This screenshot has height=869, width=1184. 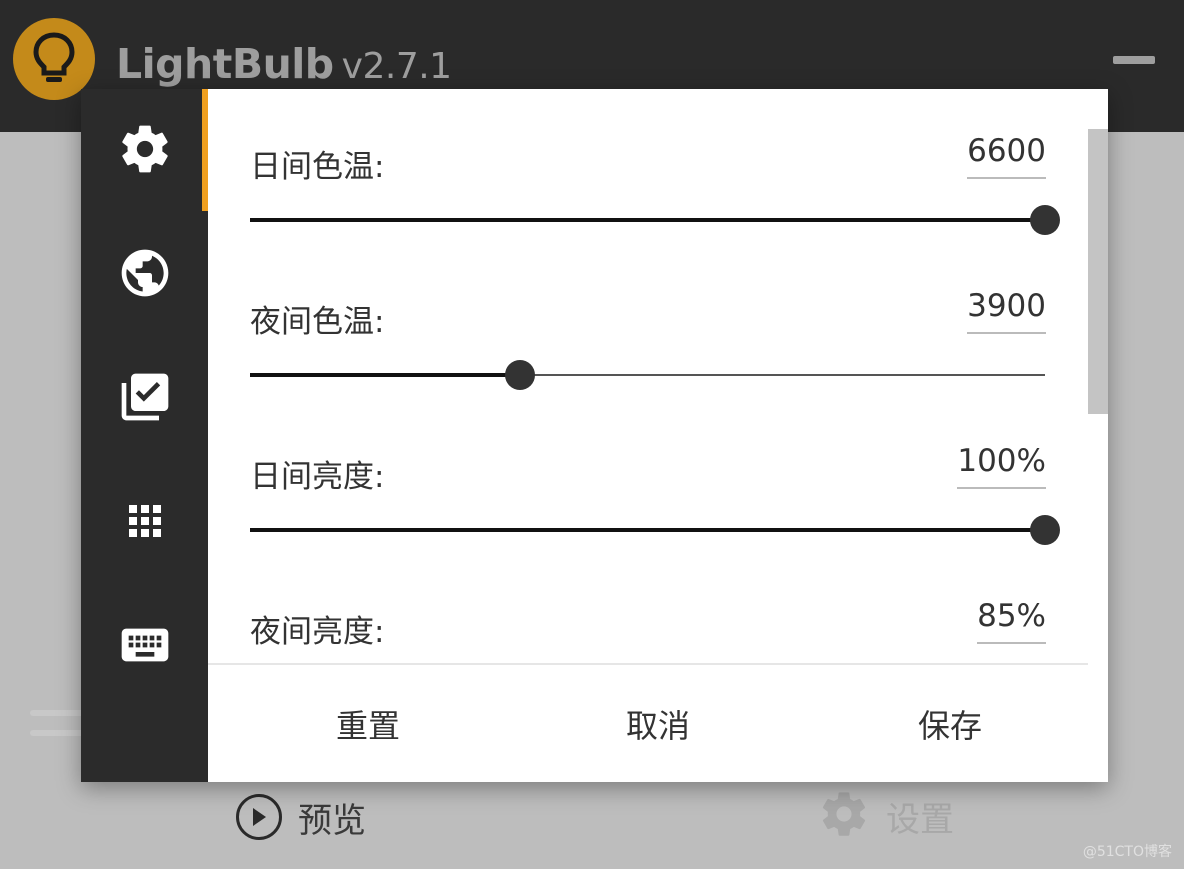 What do you see at coordinates (1006, 311) in the screenshot?
I see `setting-value-input: 3900` at bounding box center [1006, 311].